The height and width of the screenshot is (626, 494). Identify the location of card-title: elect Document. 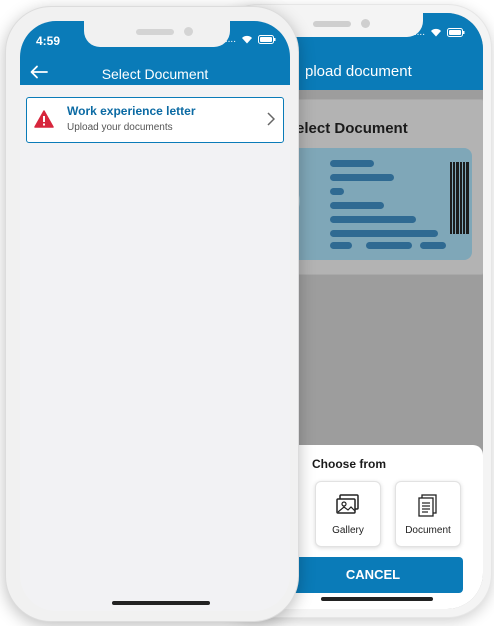
(352, 128).